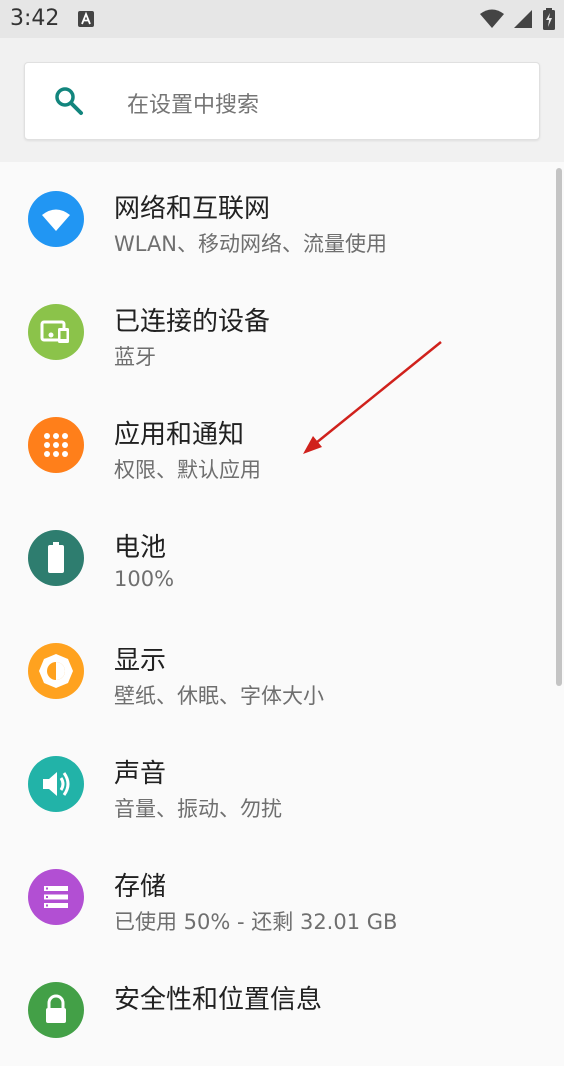  Describe the element at coordinates (86, 19) in the screenshot. I see `notification-a-icon` at that location.